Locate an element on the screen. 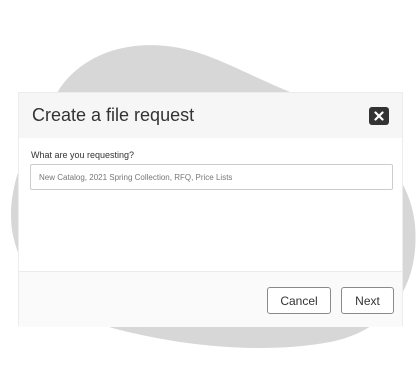  request-field-label: What are you requesting? is located at coordinates (83, 155).